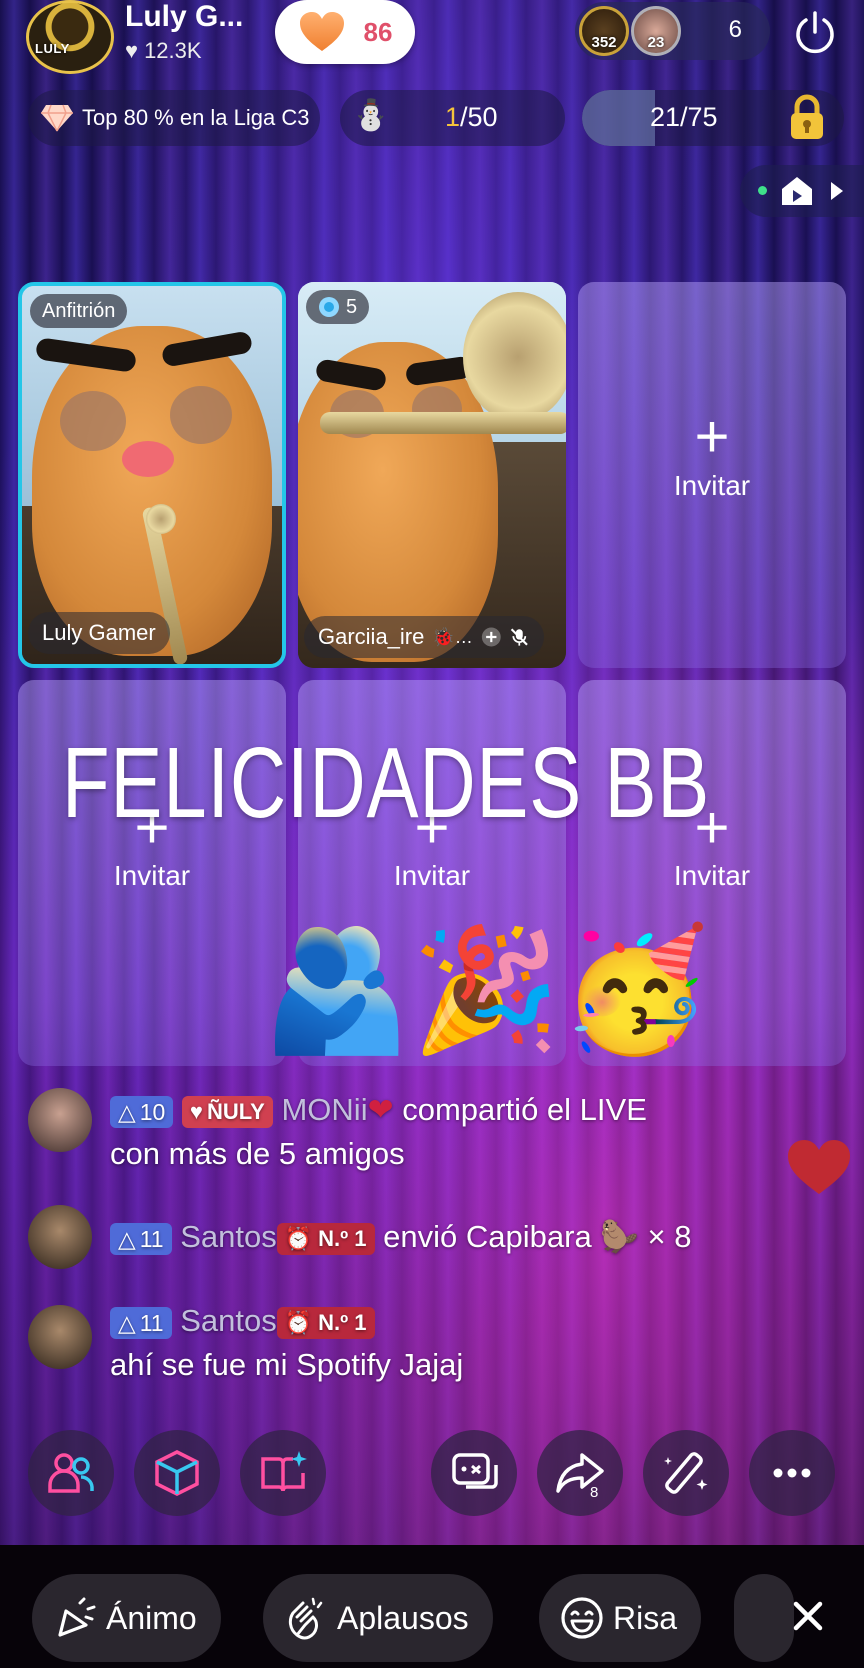  What do you see at coordinates (196, 1111) in the screenshot?
I see `fan-heart-icon: ♥` at bounding box center [196, 1111].